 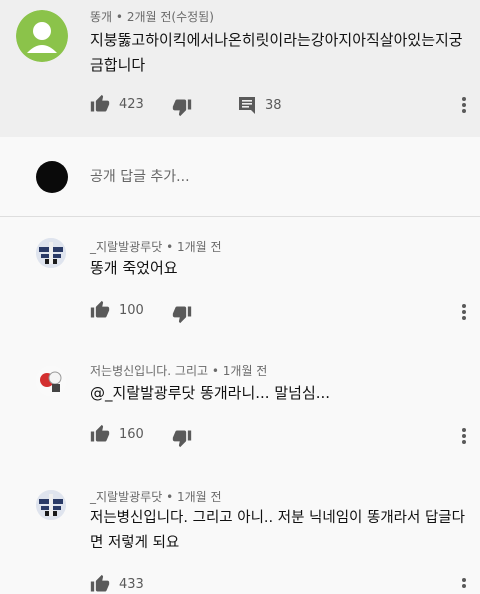 What do you see at coordinates (276, 40) in the screenshot?
I see `comment-text-line: 지붕뚫고하이킥에서나온히릿이라는강아지아직살아있는지궁` at bounding box center [276, 40].